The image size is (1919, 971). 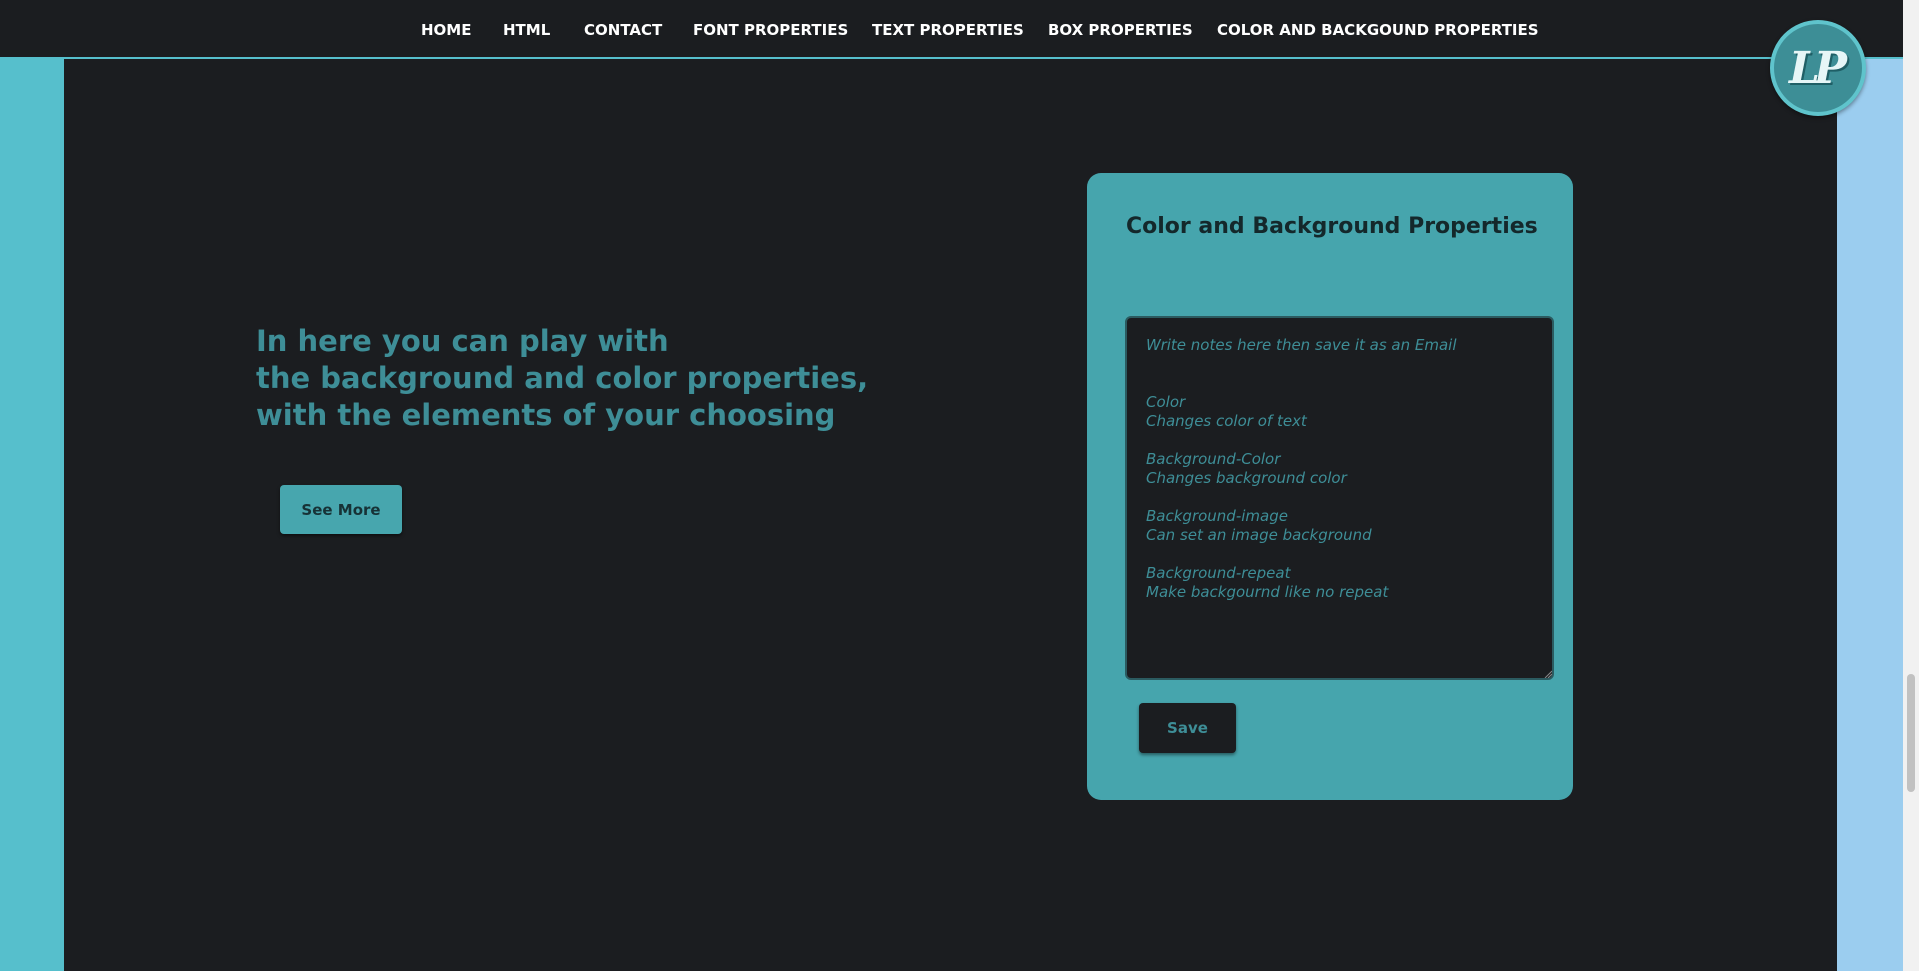 I want to click on page-scrollbar, so click(x=1911, y=485).